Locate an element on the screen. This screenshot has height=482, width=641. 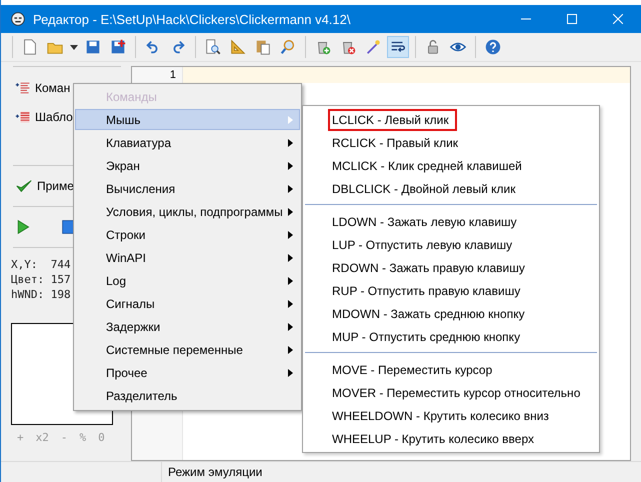
line-number: 1 is located at coordinates (173, 75).